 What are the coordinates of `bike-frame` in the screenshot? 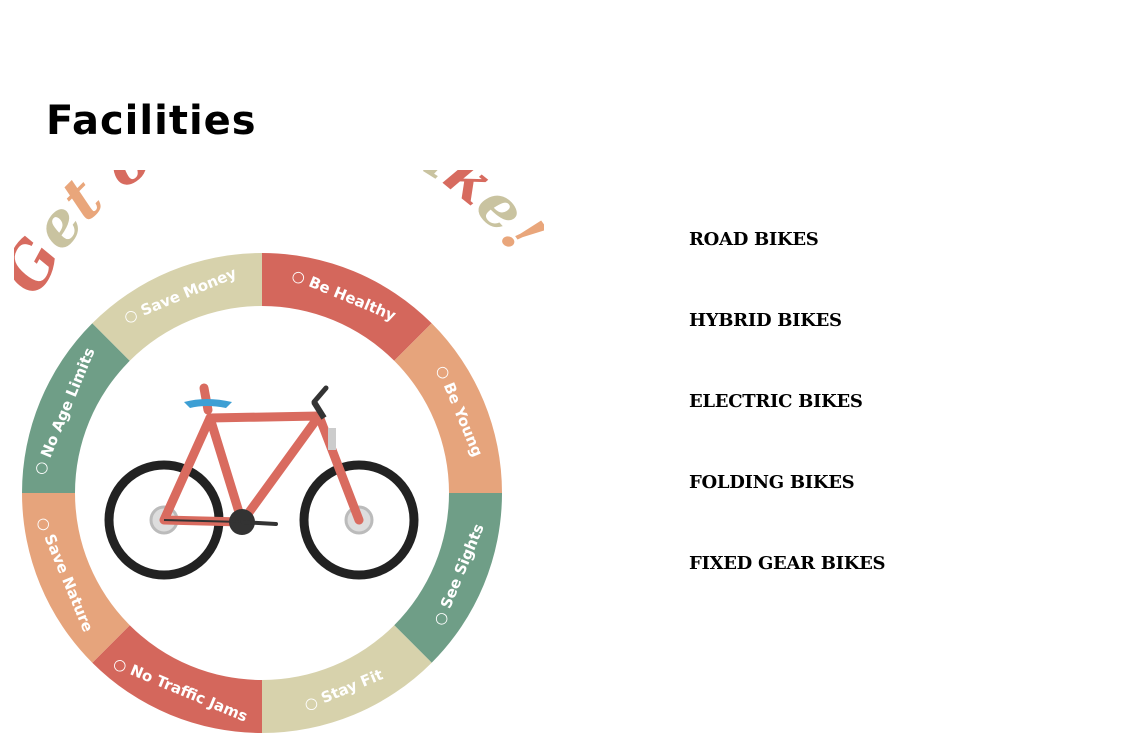 It's located at (261, 455).